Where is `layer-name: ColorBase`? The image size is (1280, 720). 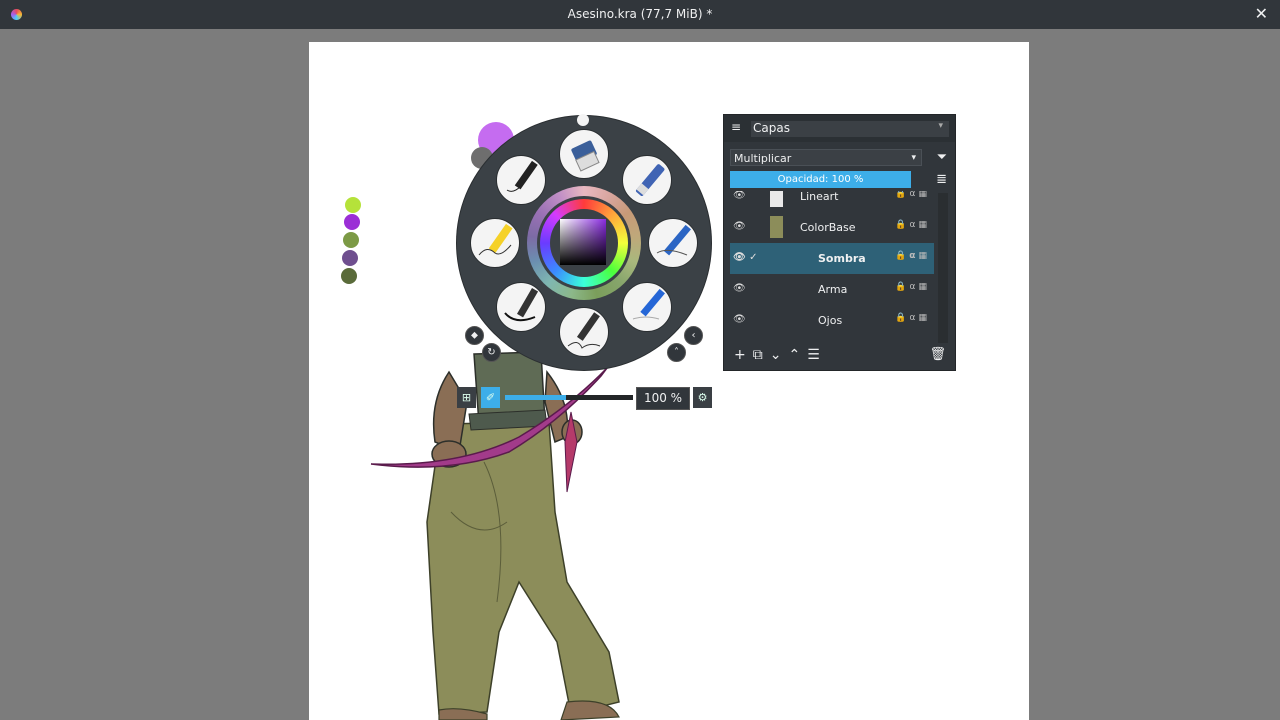
layer-name: ColorBase is located at coordinates (828, 227).